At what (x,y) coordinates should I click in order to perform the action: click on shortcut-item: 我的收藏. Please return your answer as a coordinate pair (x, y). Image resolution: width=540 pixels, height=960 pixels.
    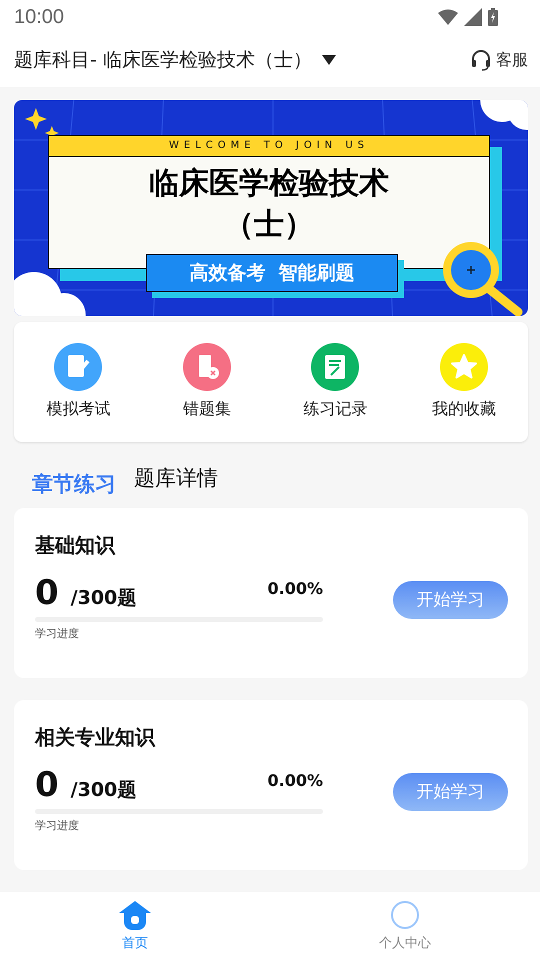
    Looking at the image, I should click on (464, 381).